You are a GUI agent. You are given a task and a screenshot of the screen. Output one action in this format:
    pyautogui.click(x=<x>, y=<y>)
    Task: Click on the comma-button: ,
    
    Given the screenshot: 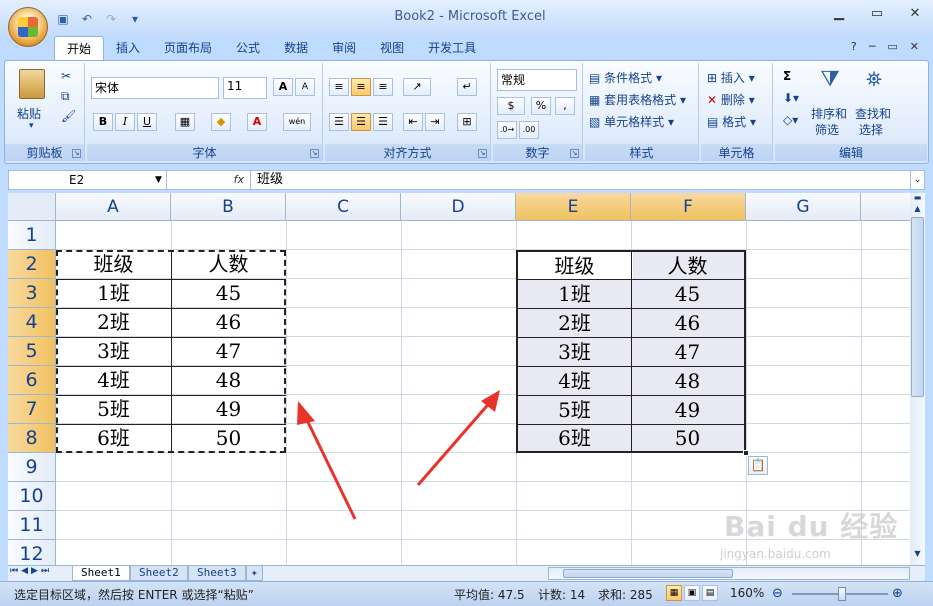 What is the action you would take?
    pyautogui.click(x=565, y=106)
    